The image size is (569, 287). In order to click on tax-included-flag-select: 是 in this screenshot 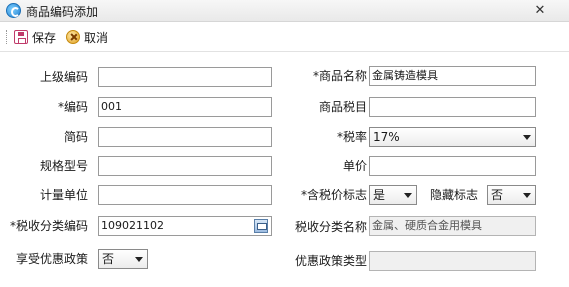, I will do `click(393, 195)`.